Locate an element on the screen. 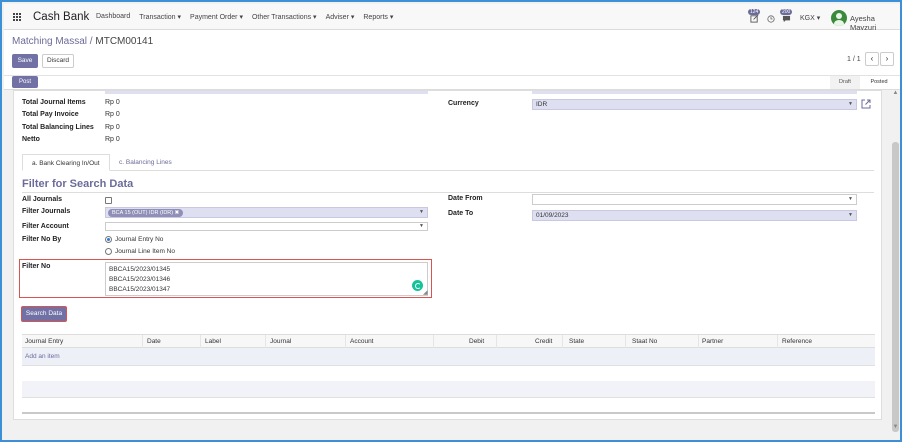  total-pay-invoice-label: Total Pay Invoice is located at coordinates (50, 114).